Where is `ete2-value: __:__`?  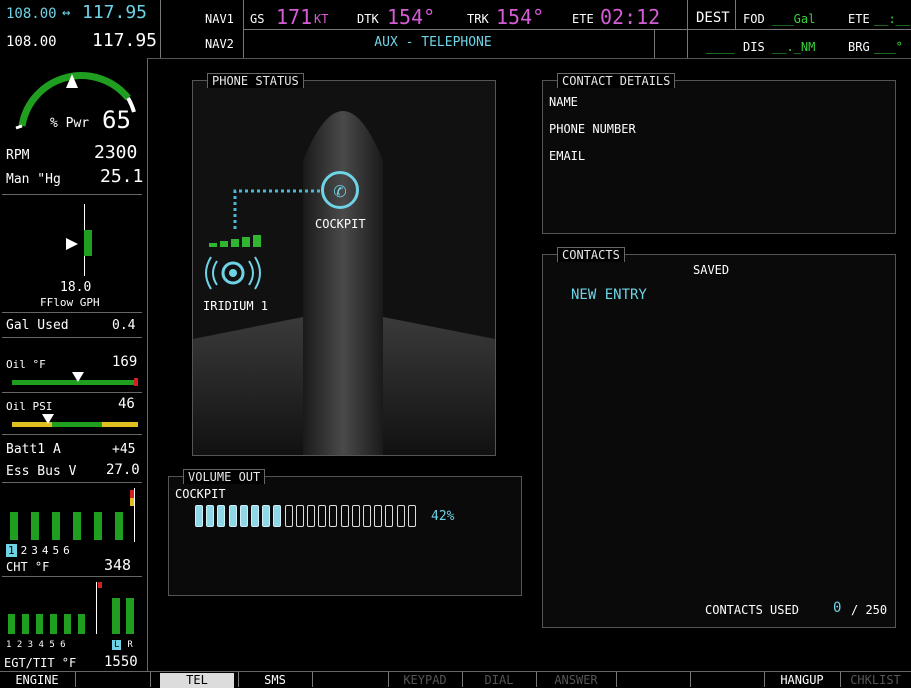
ete2-value: __:__ is located at coordinates (892, 19).